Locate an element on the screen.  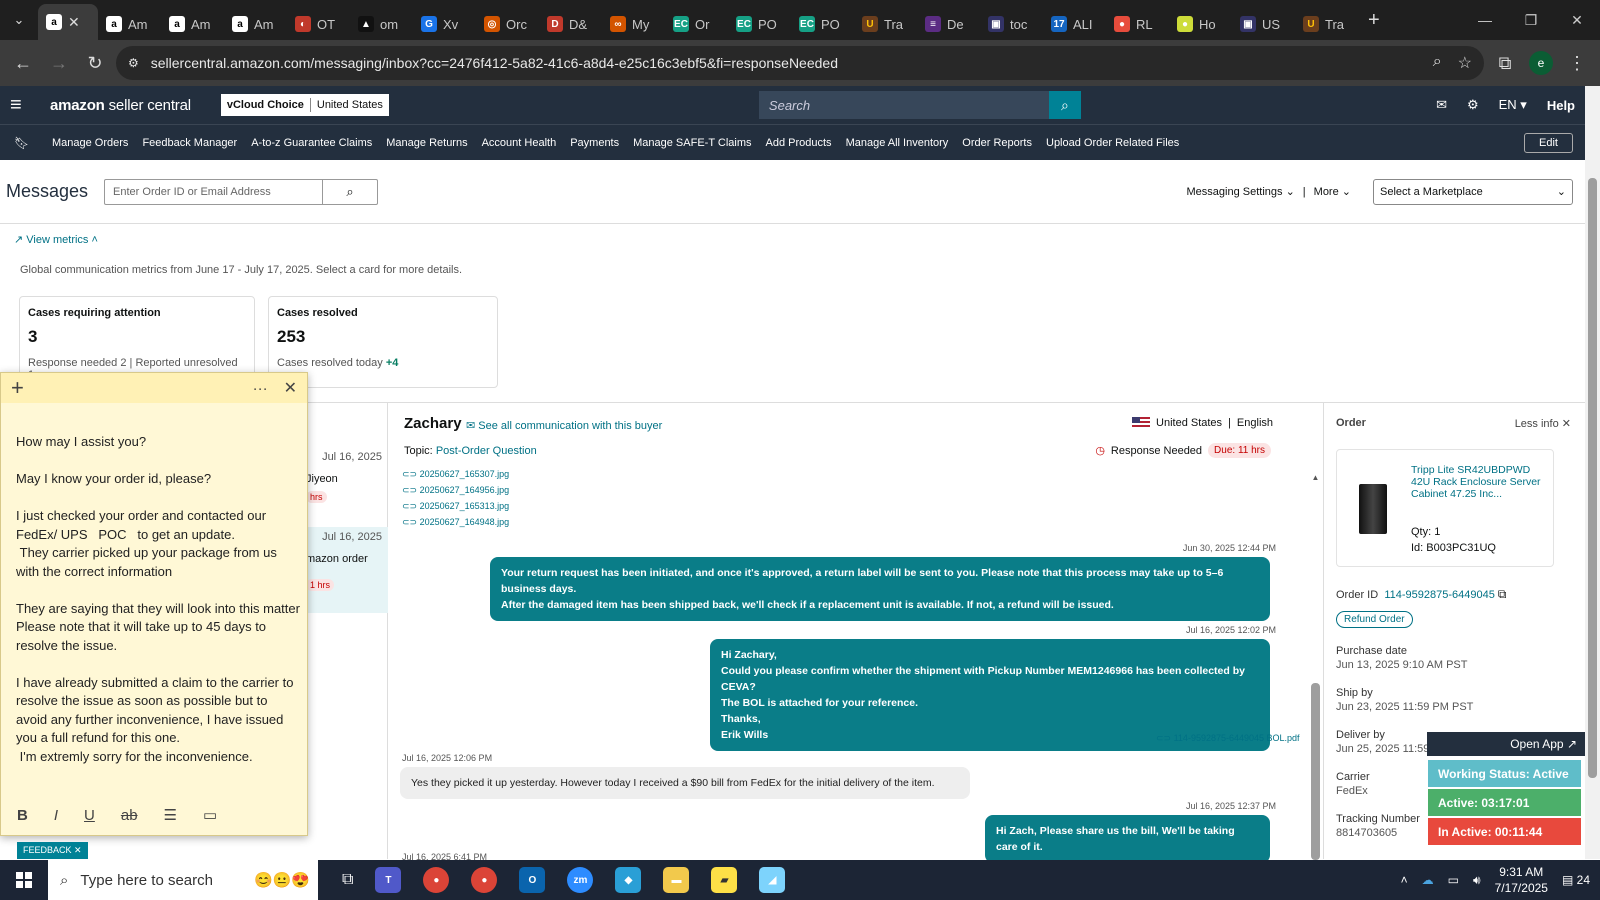
chrome-profile-icon: ● is located at coordinates (484, 880).